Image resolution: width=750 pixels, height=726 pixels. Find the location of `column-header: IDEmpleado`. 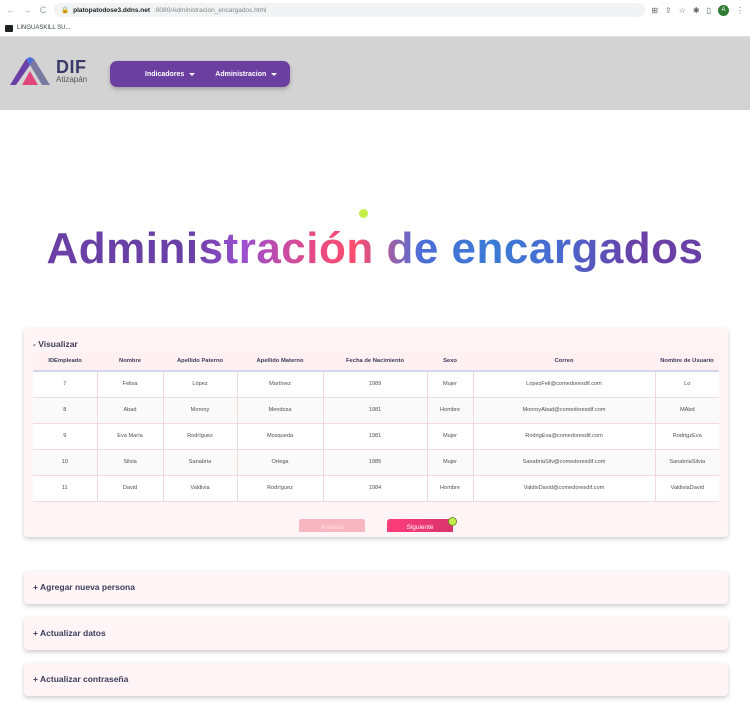

column-header: IDEmpleado is located at coordinates (65, 362).